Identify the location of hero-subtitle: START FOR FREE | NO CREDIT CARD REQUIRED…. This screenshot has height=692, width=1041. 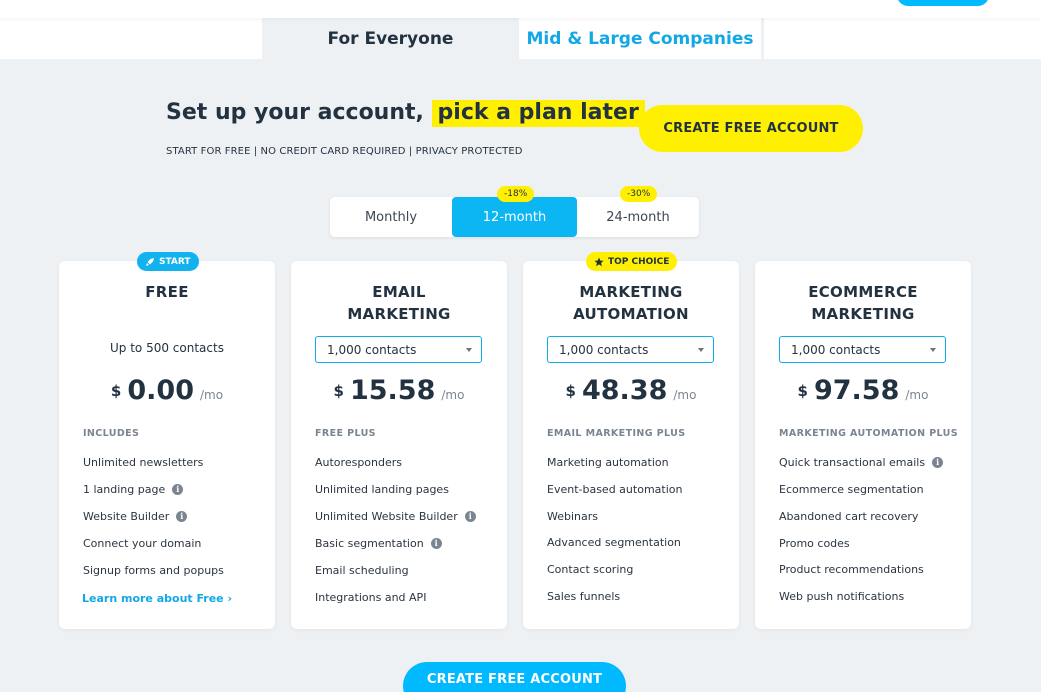
(344, 151).